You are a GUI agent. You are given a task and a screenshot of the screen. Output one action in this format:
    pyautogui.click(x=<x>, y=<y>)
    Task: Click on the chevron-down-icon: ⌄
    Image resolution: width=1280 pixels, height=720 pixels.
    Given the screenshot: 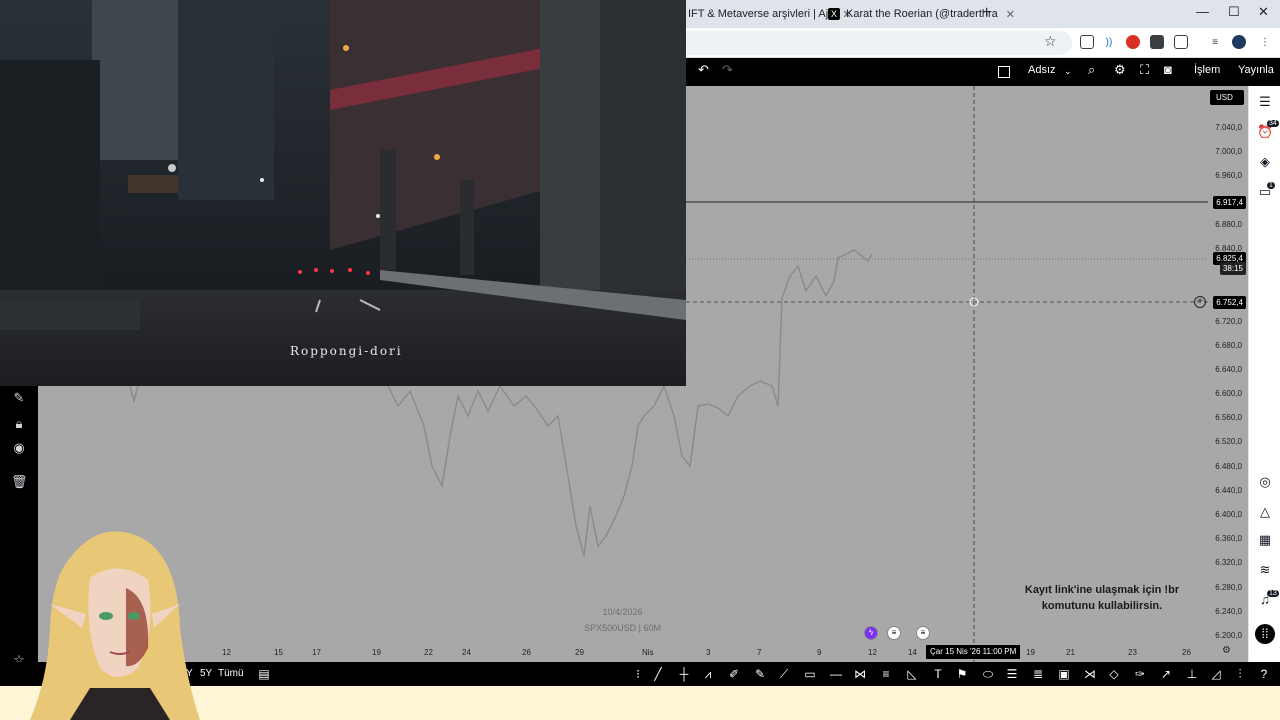 What is the action you would take?
    pyautogui.click(x=1068, y=71)
    